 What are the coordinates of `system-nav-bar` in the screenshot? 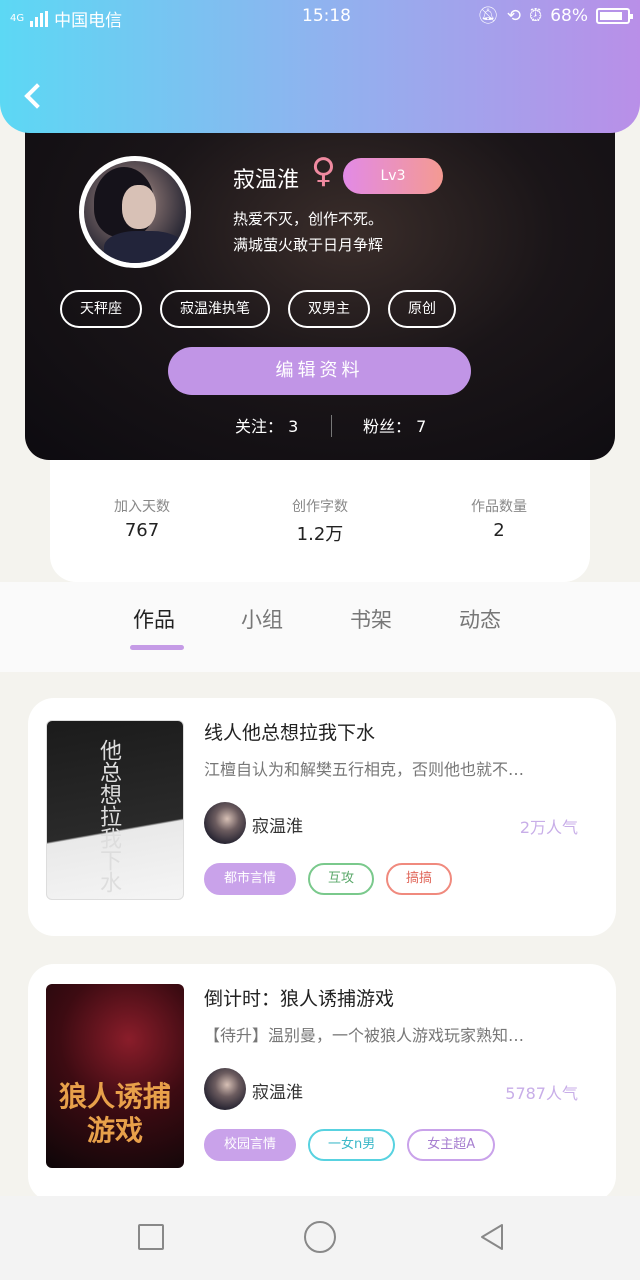 It's located at (320, 1238).